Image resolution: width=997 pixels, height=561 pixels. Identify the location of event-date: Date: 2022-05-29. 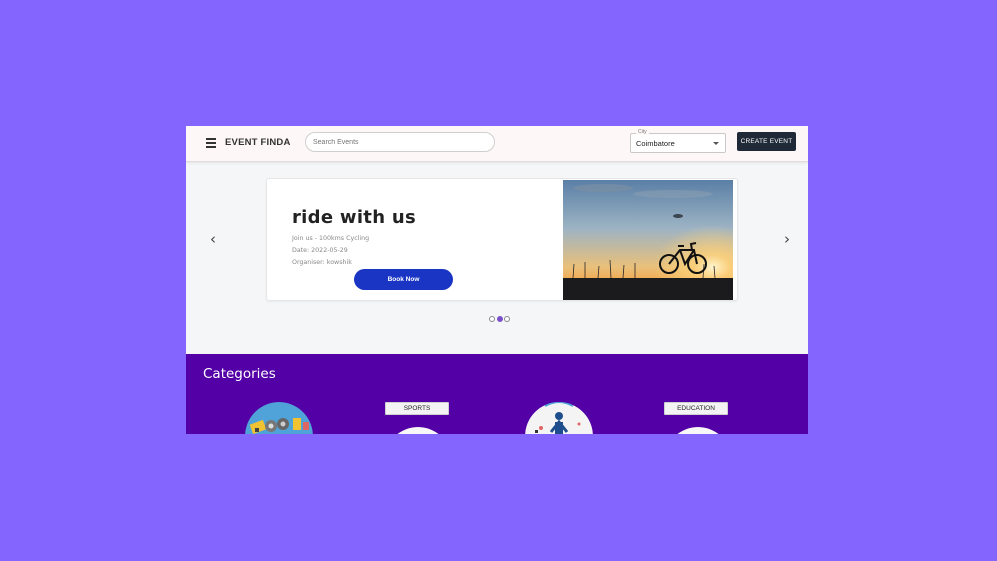
(320, 250).